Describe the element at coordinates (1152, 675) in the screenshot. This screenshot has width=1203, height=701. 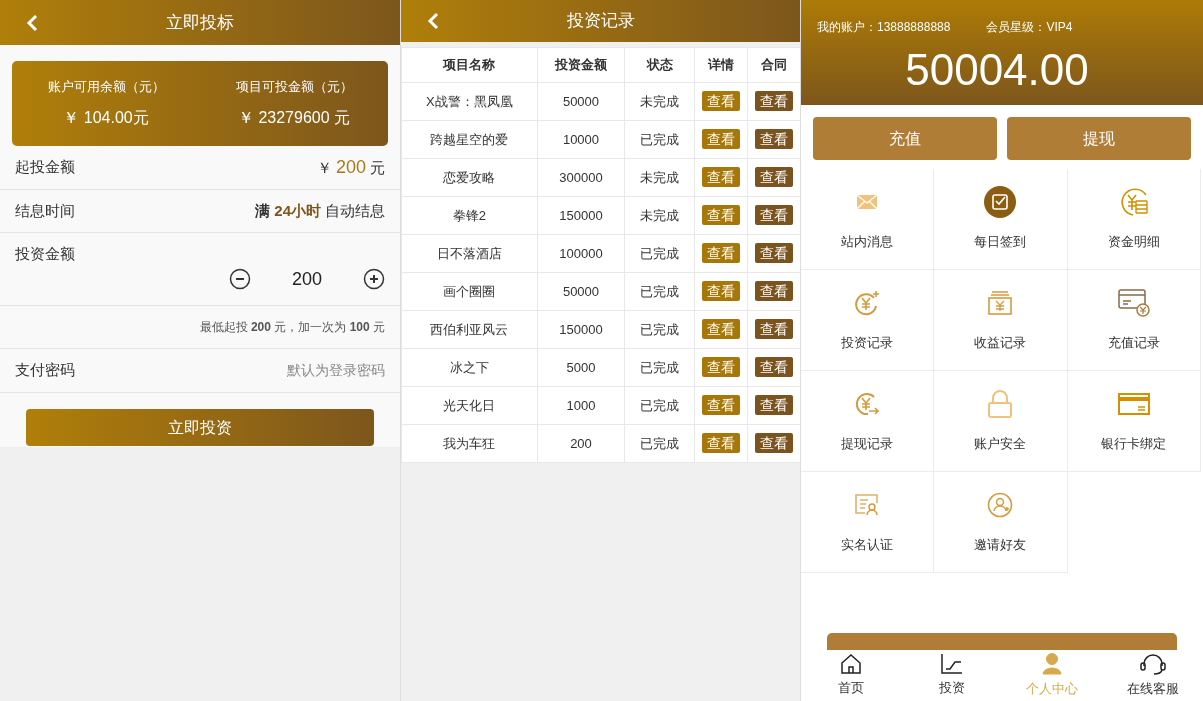
I see `nav-tab: 在线客服` at that location.